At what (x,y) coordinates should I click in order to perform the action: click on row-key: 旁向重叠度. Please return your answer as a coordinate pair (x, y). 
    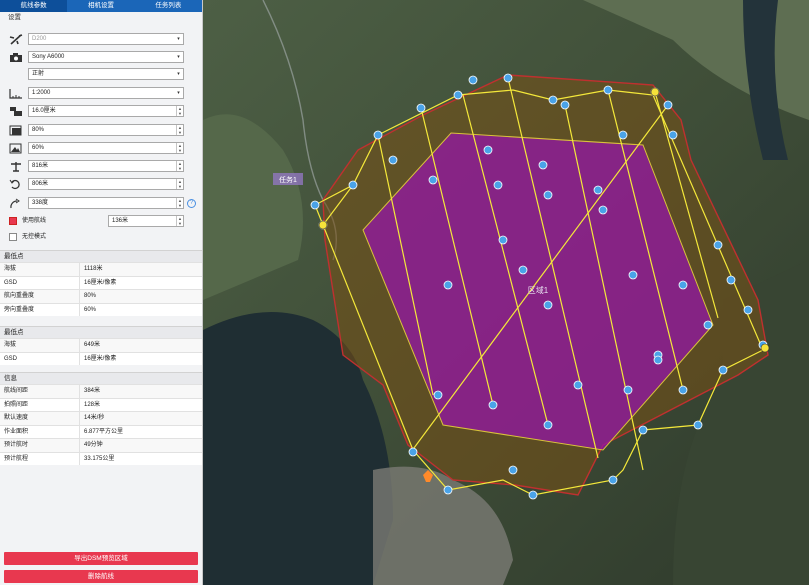
    Looking at the image, I should click on (40, 309).